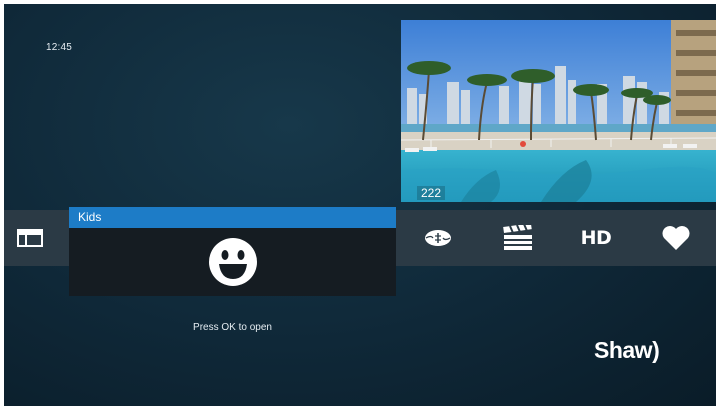 The image size is (719, 409). I want to click on menu-item-movies, so click(518, 238).